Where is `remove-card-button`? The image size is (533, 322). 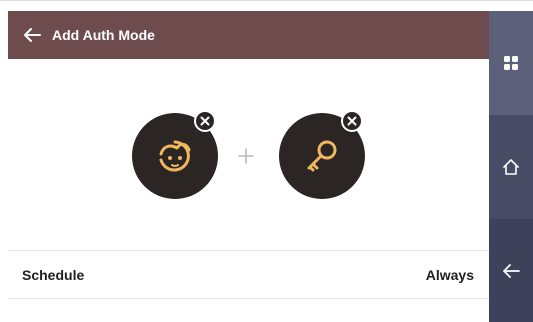 remove-card-button is located at coordinates (352, 121).